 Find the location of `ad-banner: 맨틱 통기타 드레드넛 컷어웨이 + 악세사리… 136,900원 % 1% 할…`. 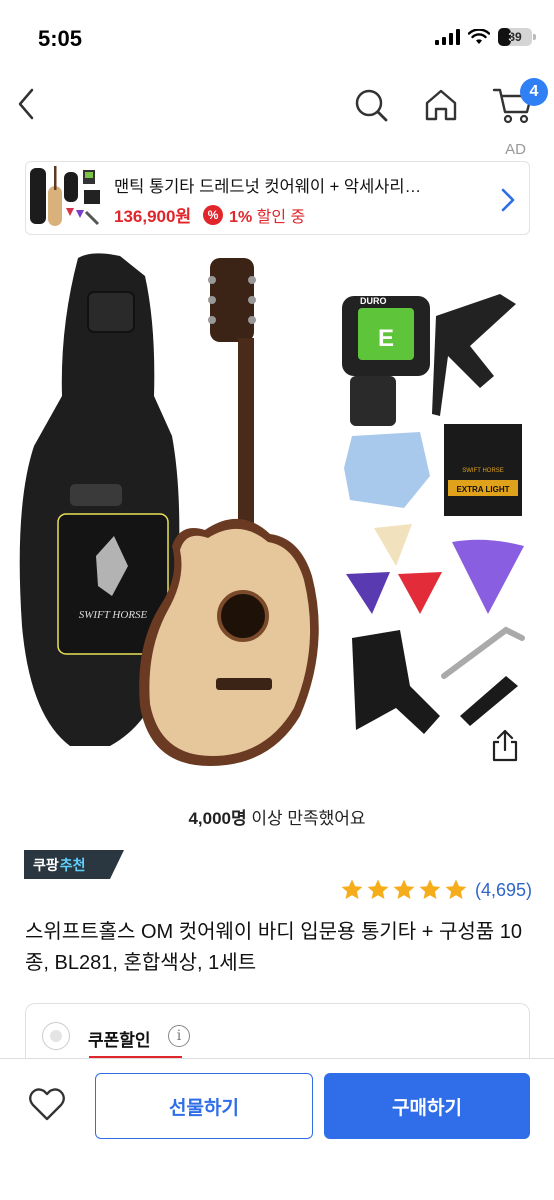

ad-banner: 맨틱 통기타 드레드넛 컷어웨이 + 악세사리… 136,900원 % 1% 할… is located at coordinates (277, 198).